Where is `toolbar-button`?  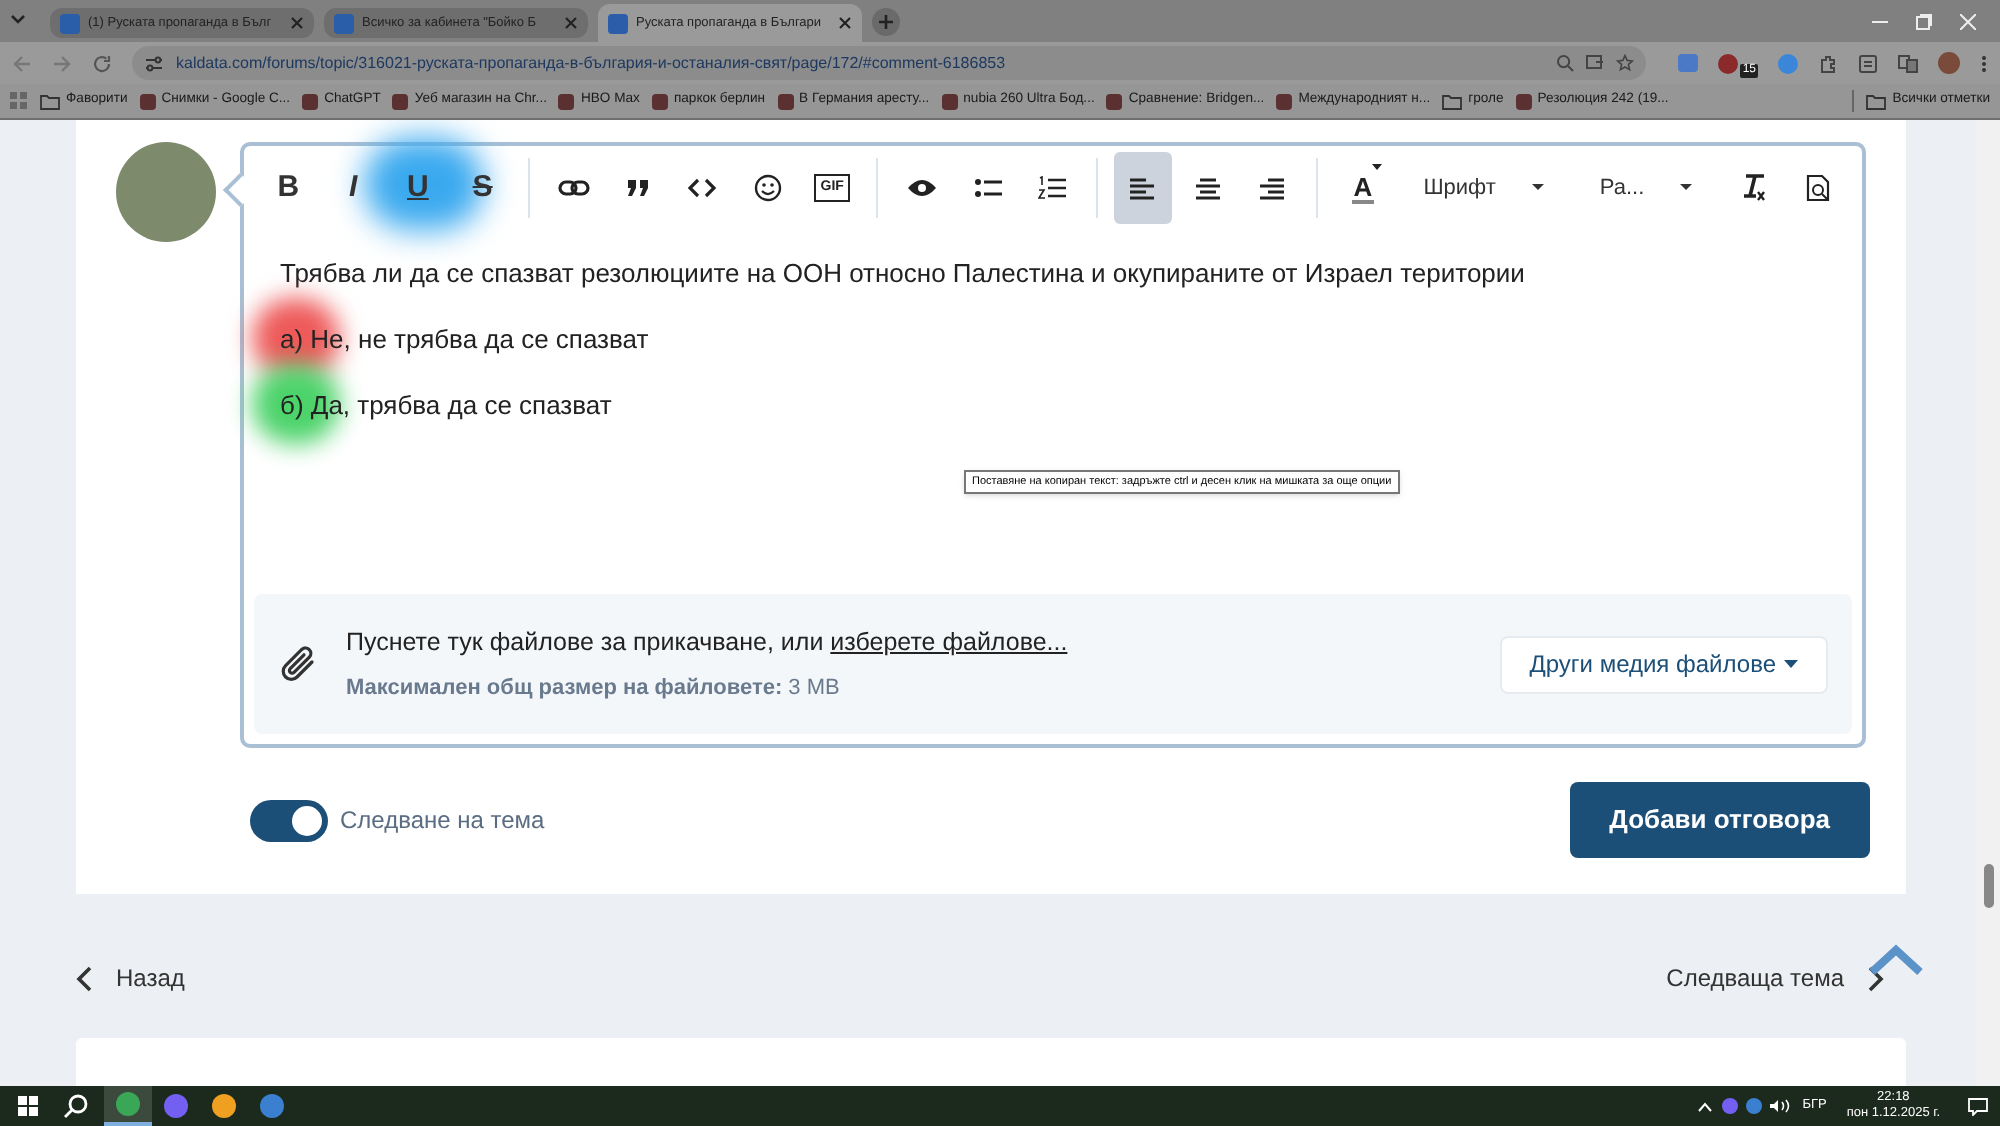
toolbar-button is located at coordinates (1143, 188).